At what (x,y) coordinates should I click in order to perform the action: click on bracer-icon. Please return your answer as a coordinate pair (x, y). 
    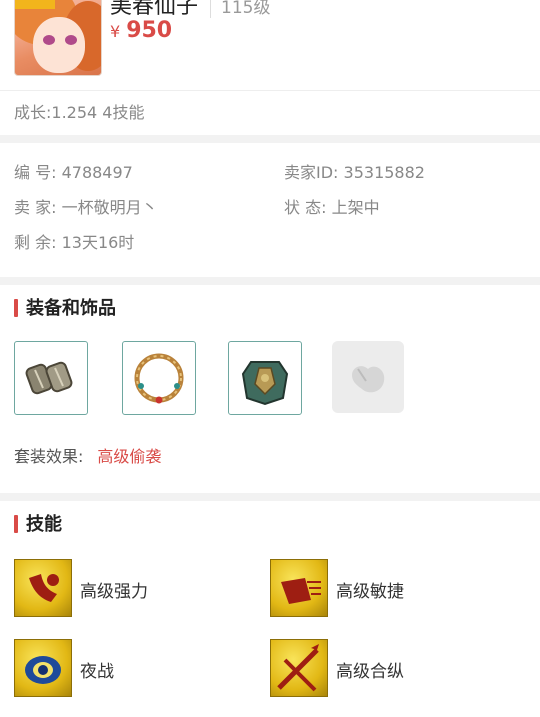
    Looking at the image, I should click on (51, 378).